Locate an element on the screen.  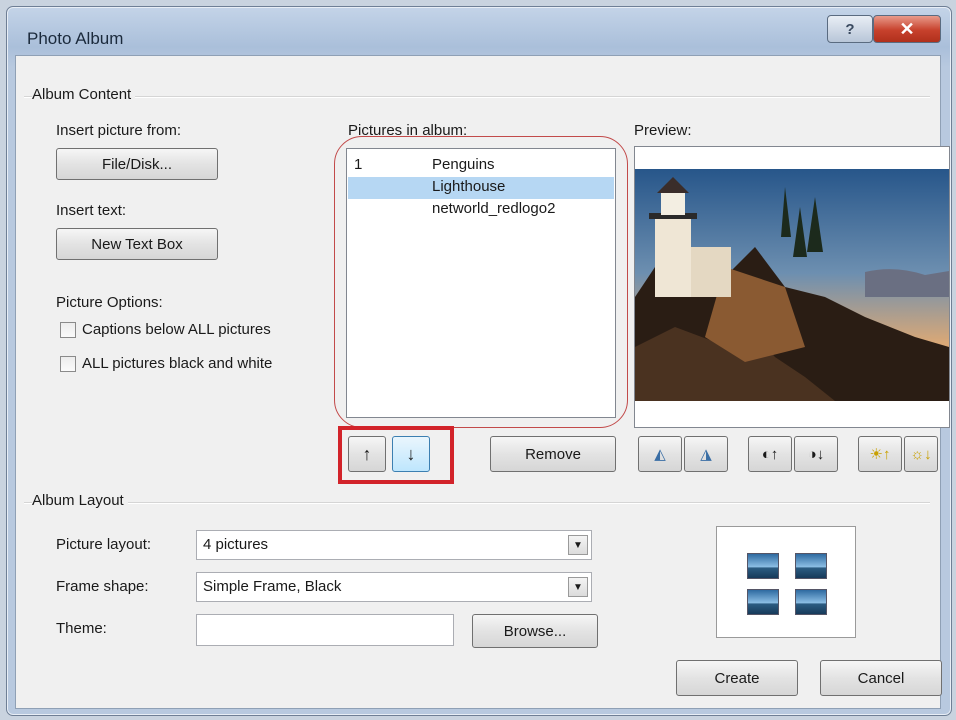
list-item-selected: Lighthouse is located at coordinates (481, 188).